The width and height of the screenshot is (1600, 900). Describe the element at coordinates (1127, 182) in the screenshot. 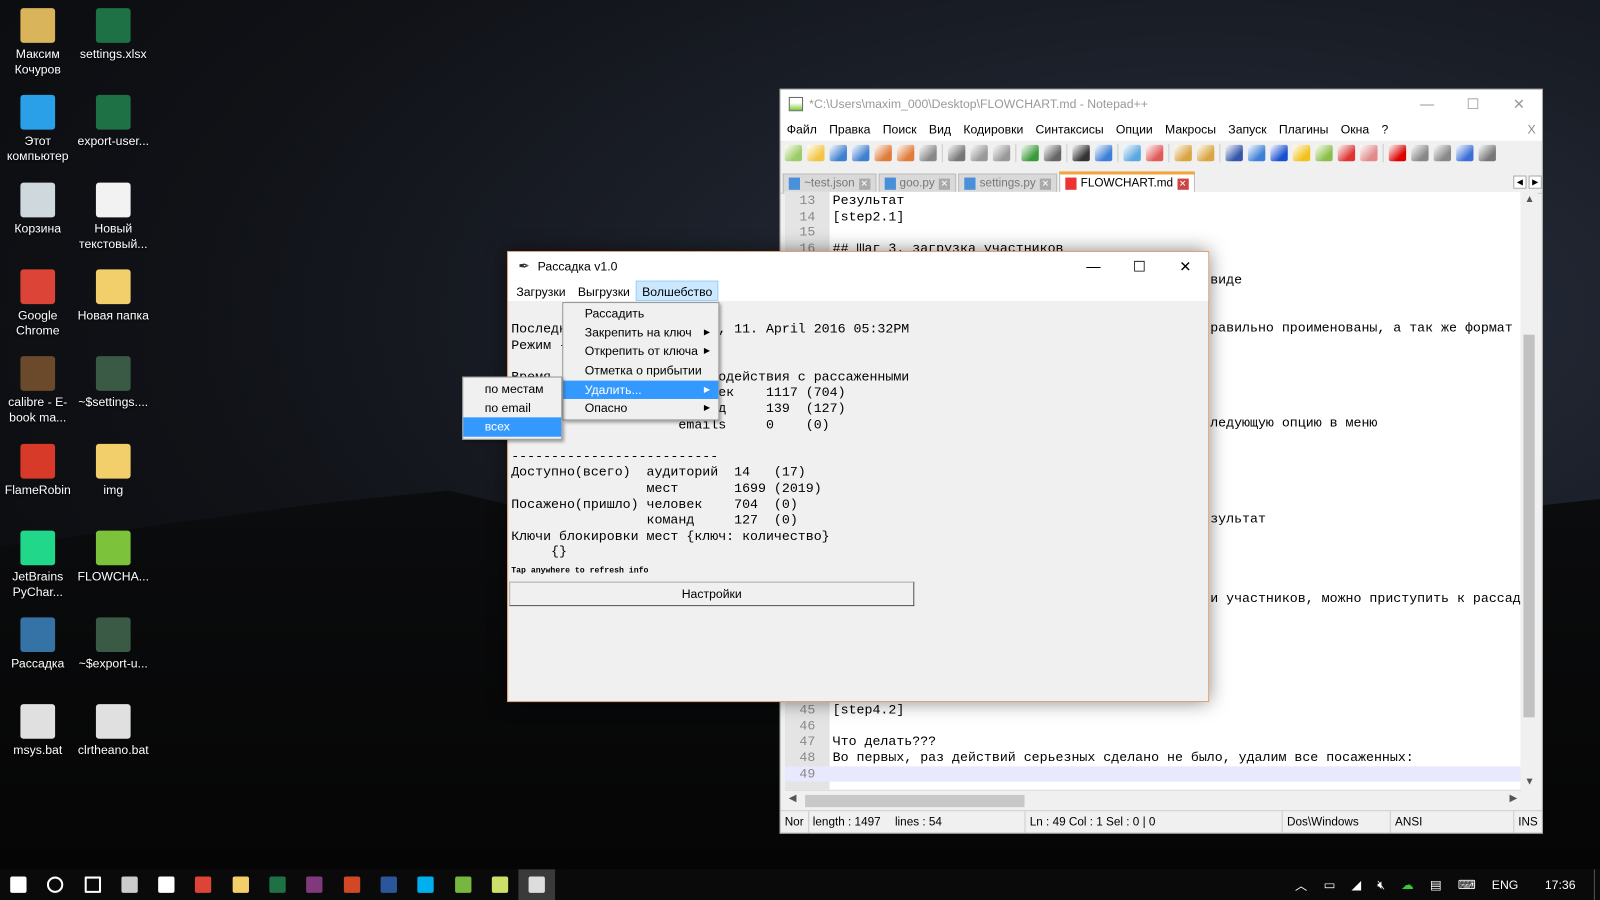

I see `tab-flowchartmd: FLOWCHART.md ✕` at that location.